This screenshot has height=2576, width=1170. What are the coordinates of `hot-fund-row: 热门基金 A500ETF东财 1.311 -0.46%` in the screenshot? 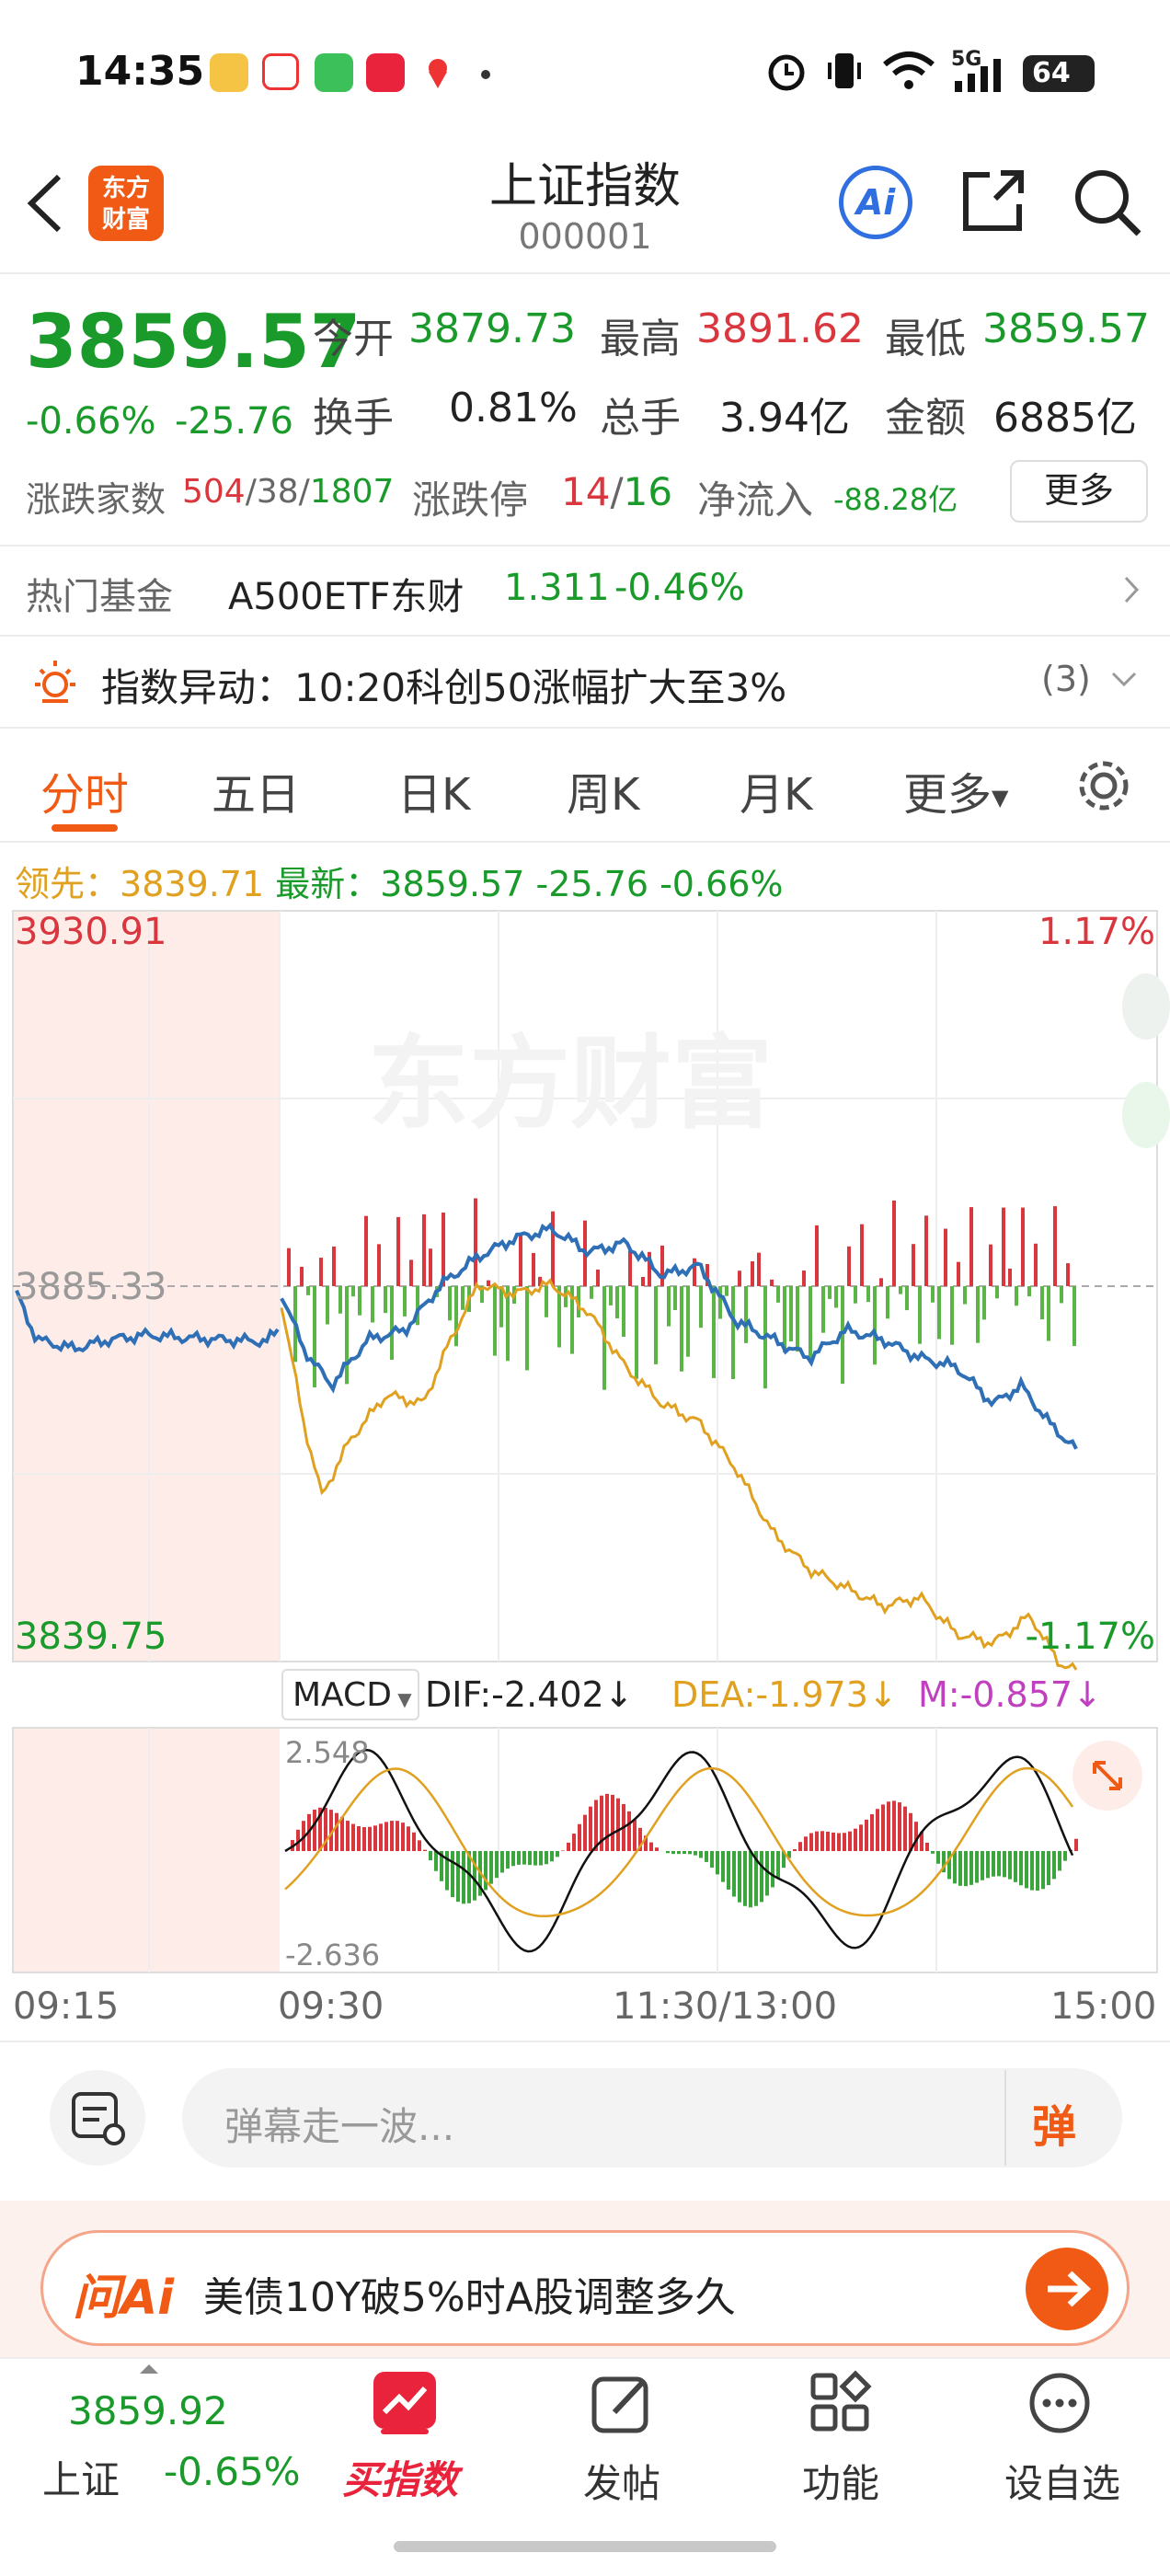 It's located at (585, 590).